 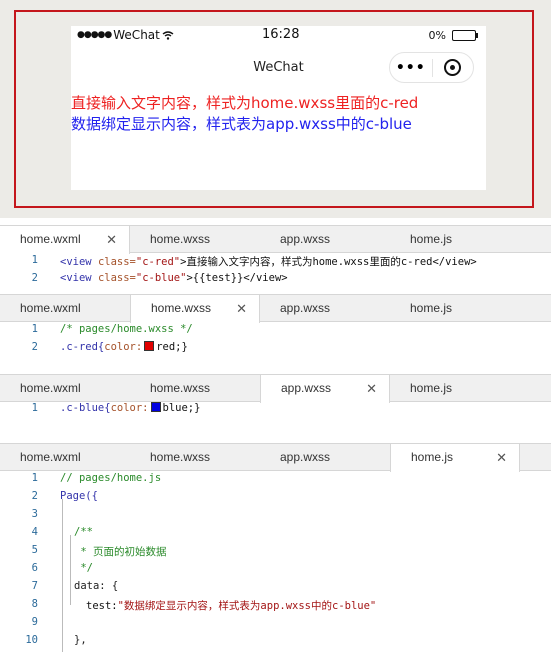 I want to click on blue-text-line: 数据绑定显示内容，样式表为app.wxss中的c-blue, so click(x=241, y=124).